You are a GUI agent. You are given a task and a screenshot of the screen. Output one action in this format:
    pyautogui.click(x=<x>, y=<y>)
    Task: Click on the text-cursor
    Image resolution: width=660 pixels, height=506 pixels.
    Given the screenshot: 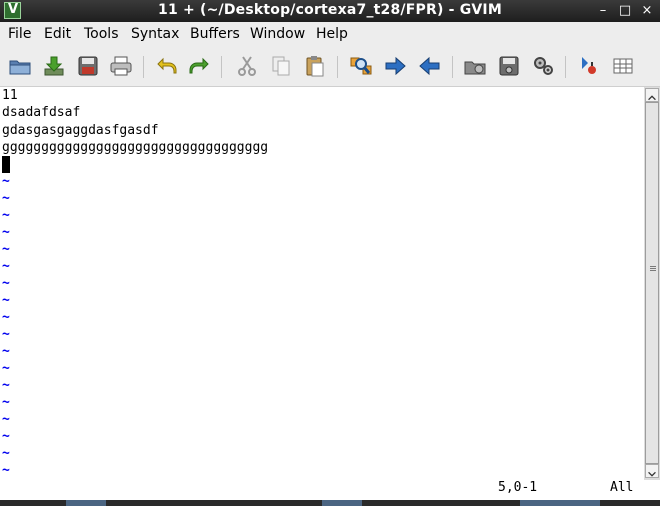 What is the action you would take?
    pyautogui.click(x=6, y=164)
    